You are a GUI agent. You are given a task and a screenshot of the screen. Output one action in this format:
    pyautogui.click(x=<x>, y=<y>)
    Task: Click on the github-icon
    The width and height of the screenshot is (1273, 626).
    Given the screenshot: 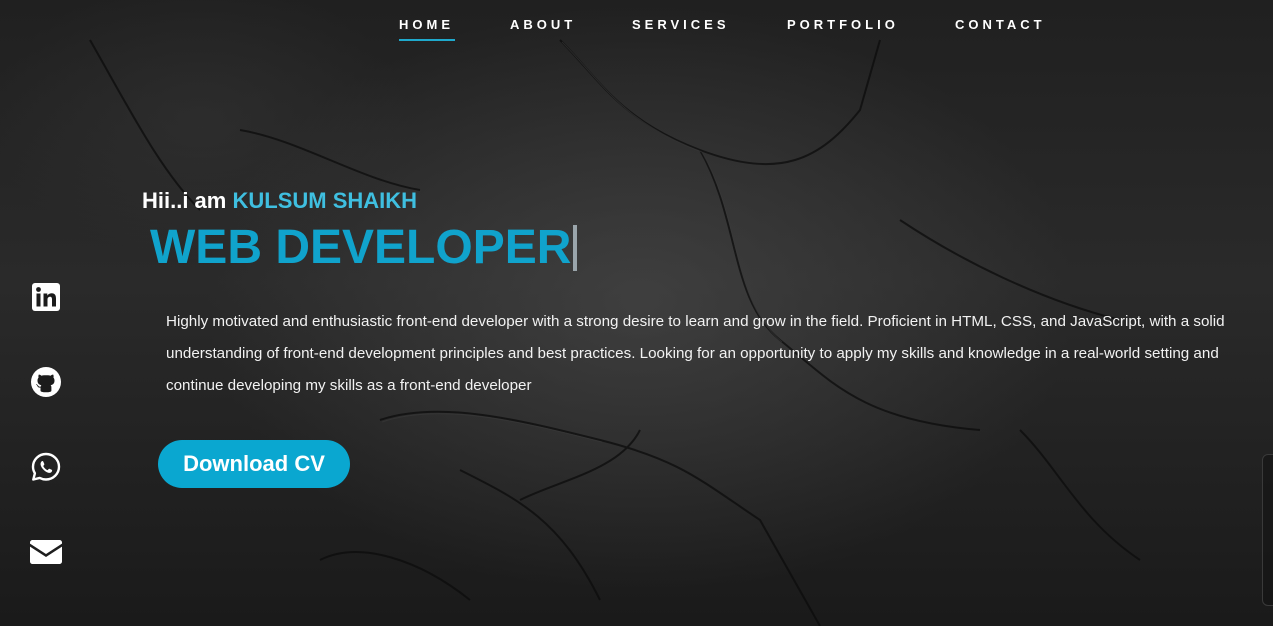 What is the action you would take?
    pyautogui.click(x=46, y=382)
    